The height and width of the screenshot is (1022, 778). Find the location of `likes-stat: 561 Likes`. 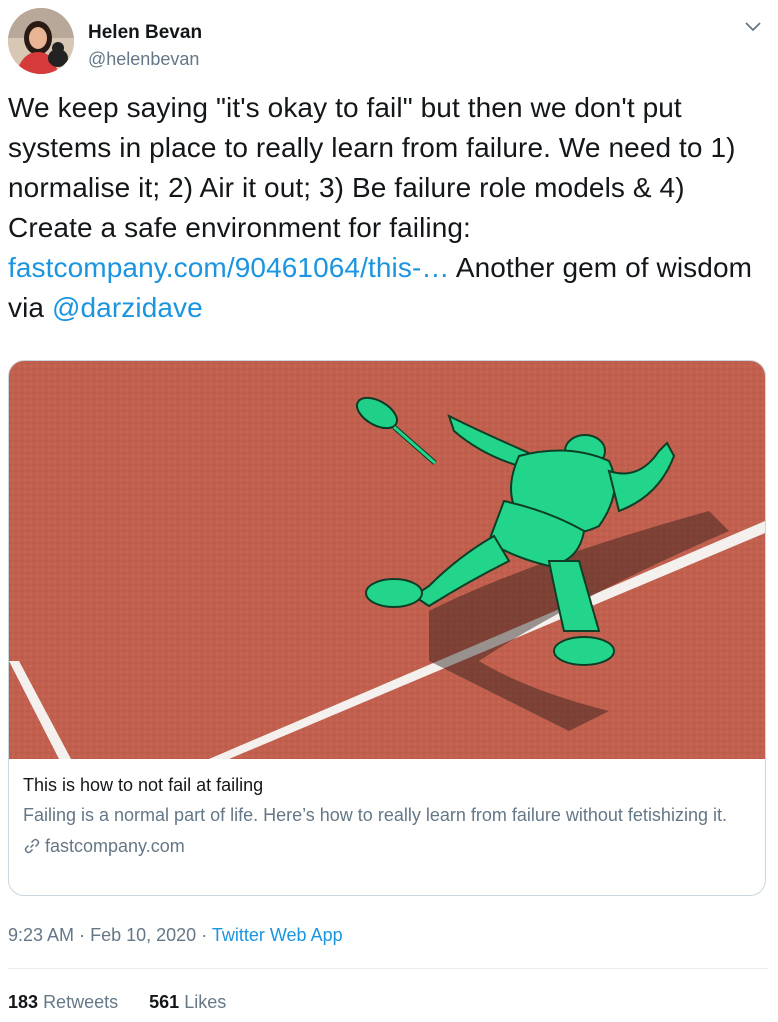

likes-stat: 561 Likes is located at coordinates (187, 1002).